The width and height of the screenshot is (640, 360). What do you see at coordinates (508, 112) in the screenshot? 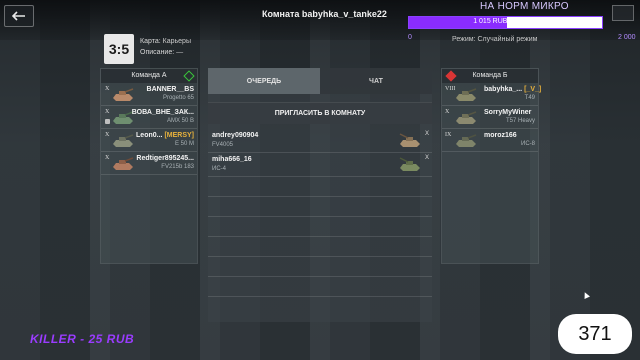
I see `player-name: SorryMyWiner` at bounding box center [508, 112].